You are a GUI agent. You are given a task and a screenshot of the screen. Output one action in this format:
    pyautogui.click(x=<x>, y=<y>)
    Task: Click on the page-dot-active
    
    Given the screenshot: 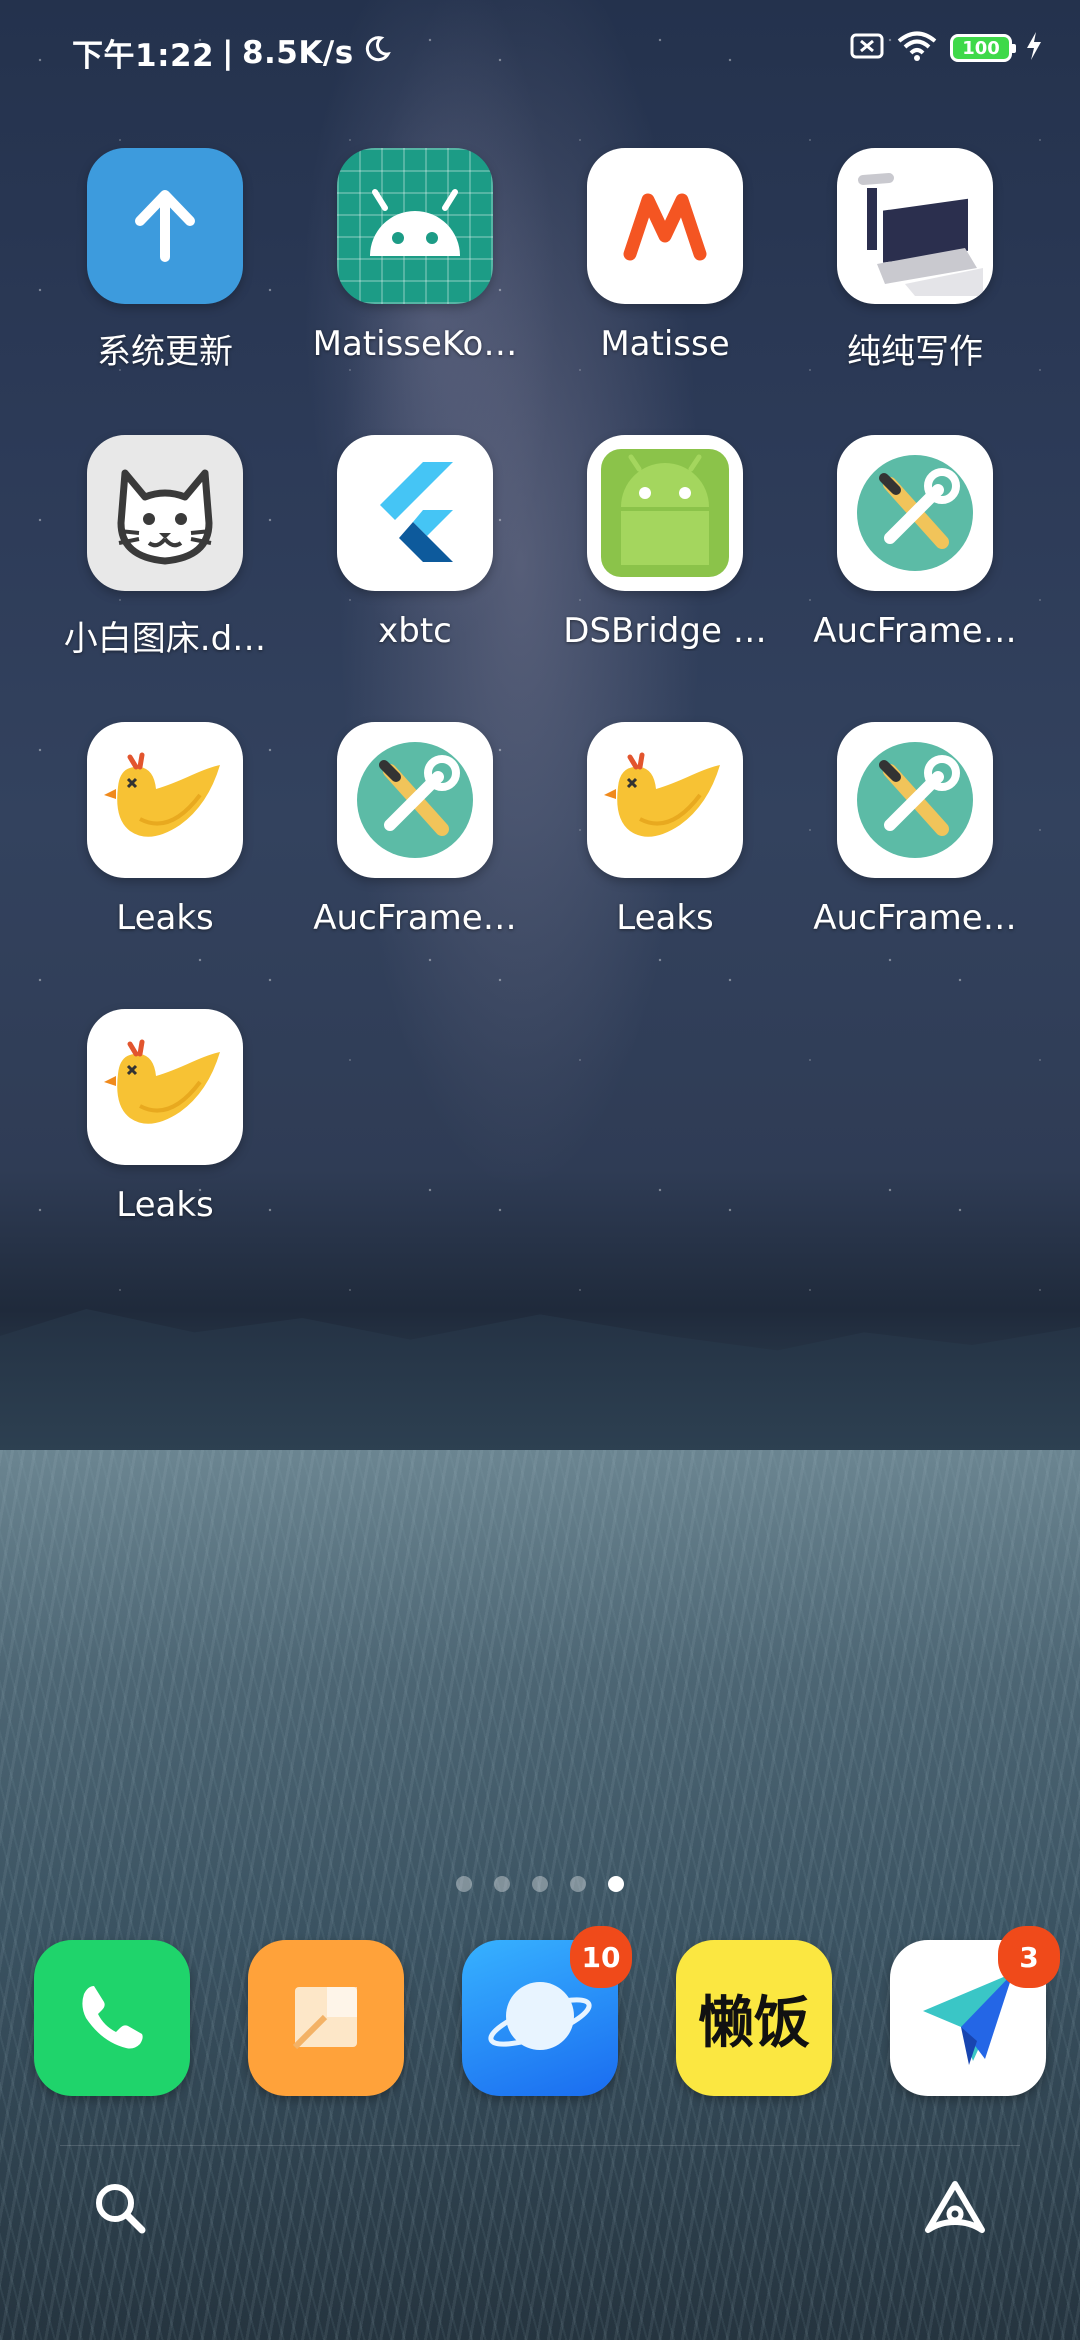 What is the action you would take?
    pyautogui.click(x=616, y=1884)
    